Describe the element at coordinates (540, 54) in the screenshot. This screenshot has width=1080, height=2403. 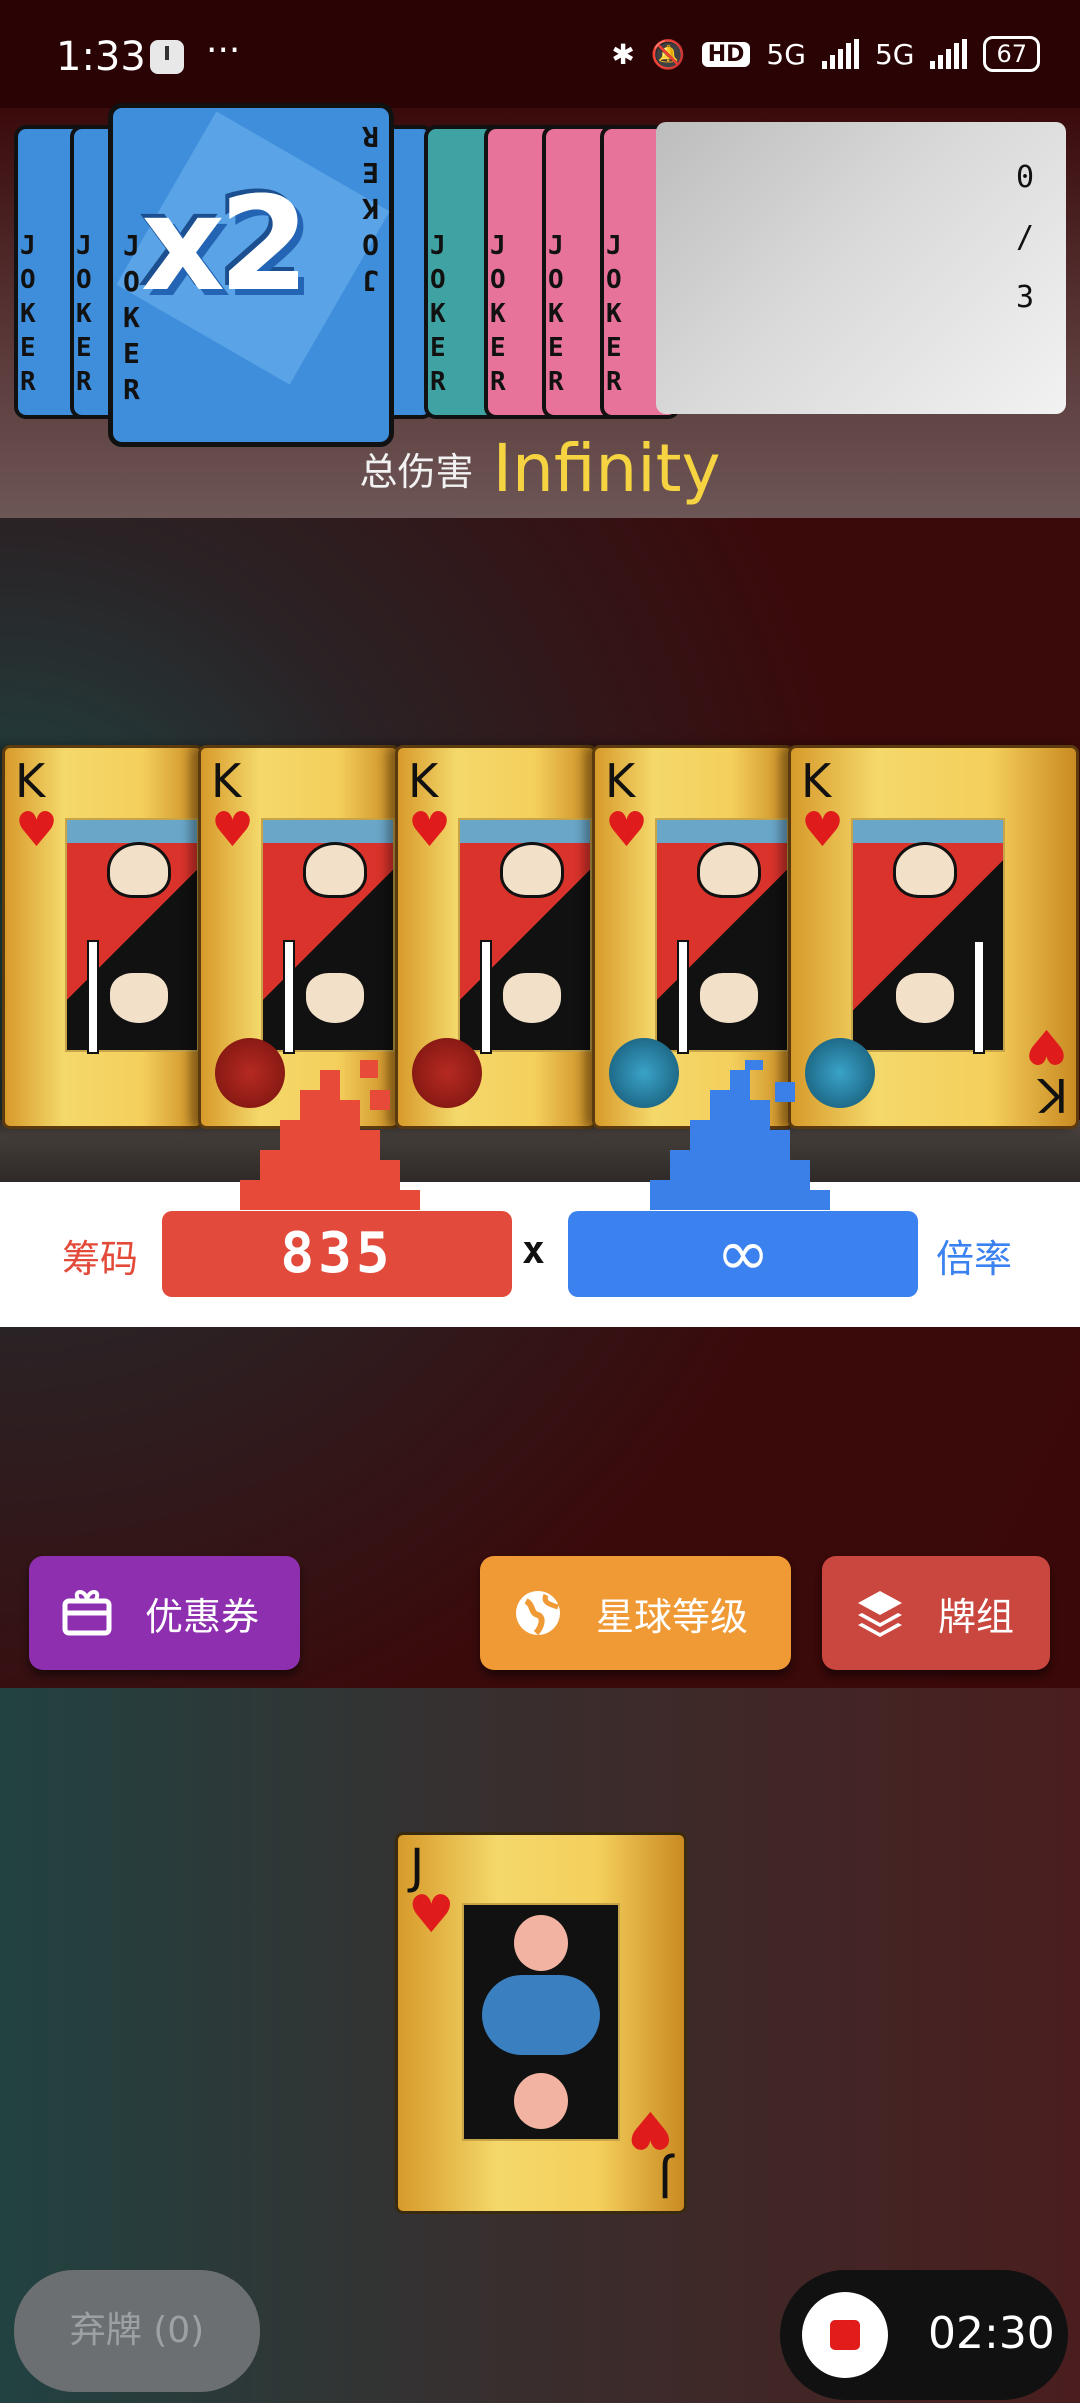
I see `status-bar: 1:33 ··· ✱ 🔕 HD 5G 5G 67` at that location.